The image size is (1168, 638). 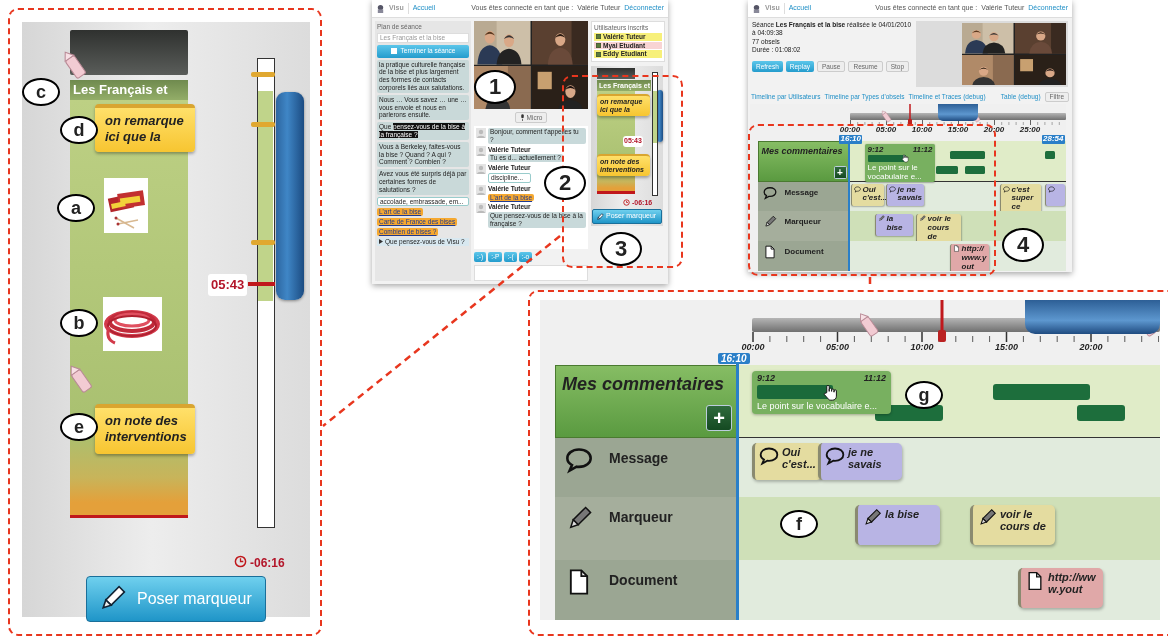 I want to click on marker-note: on remarque ici que la, so click(x=145, y=128).